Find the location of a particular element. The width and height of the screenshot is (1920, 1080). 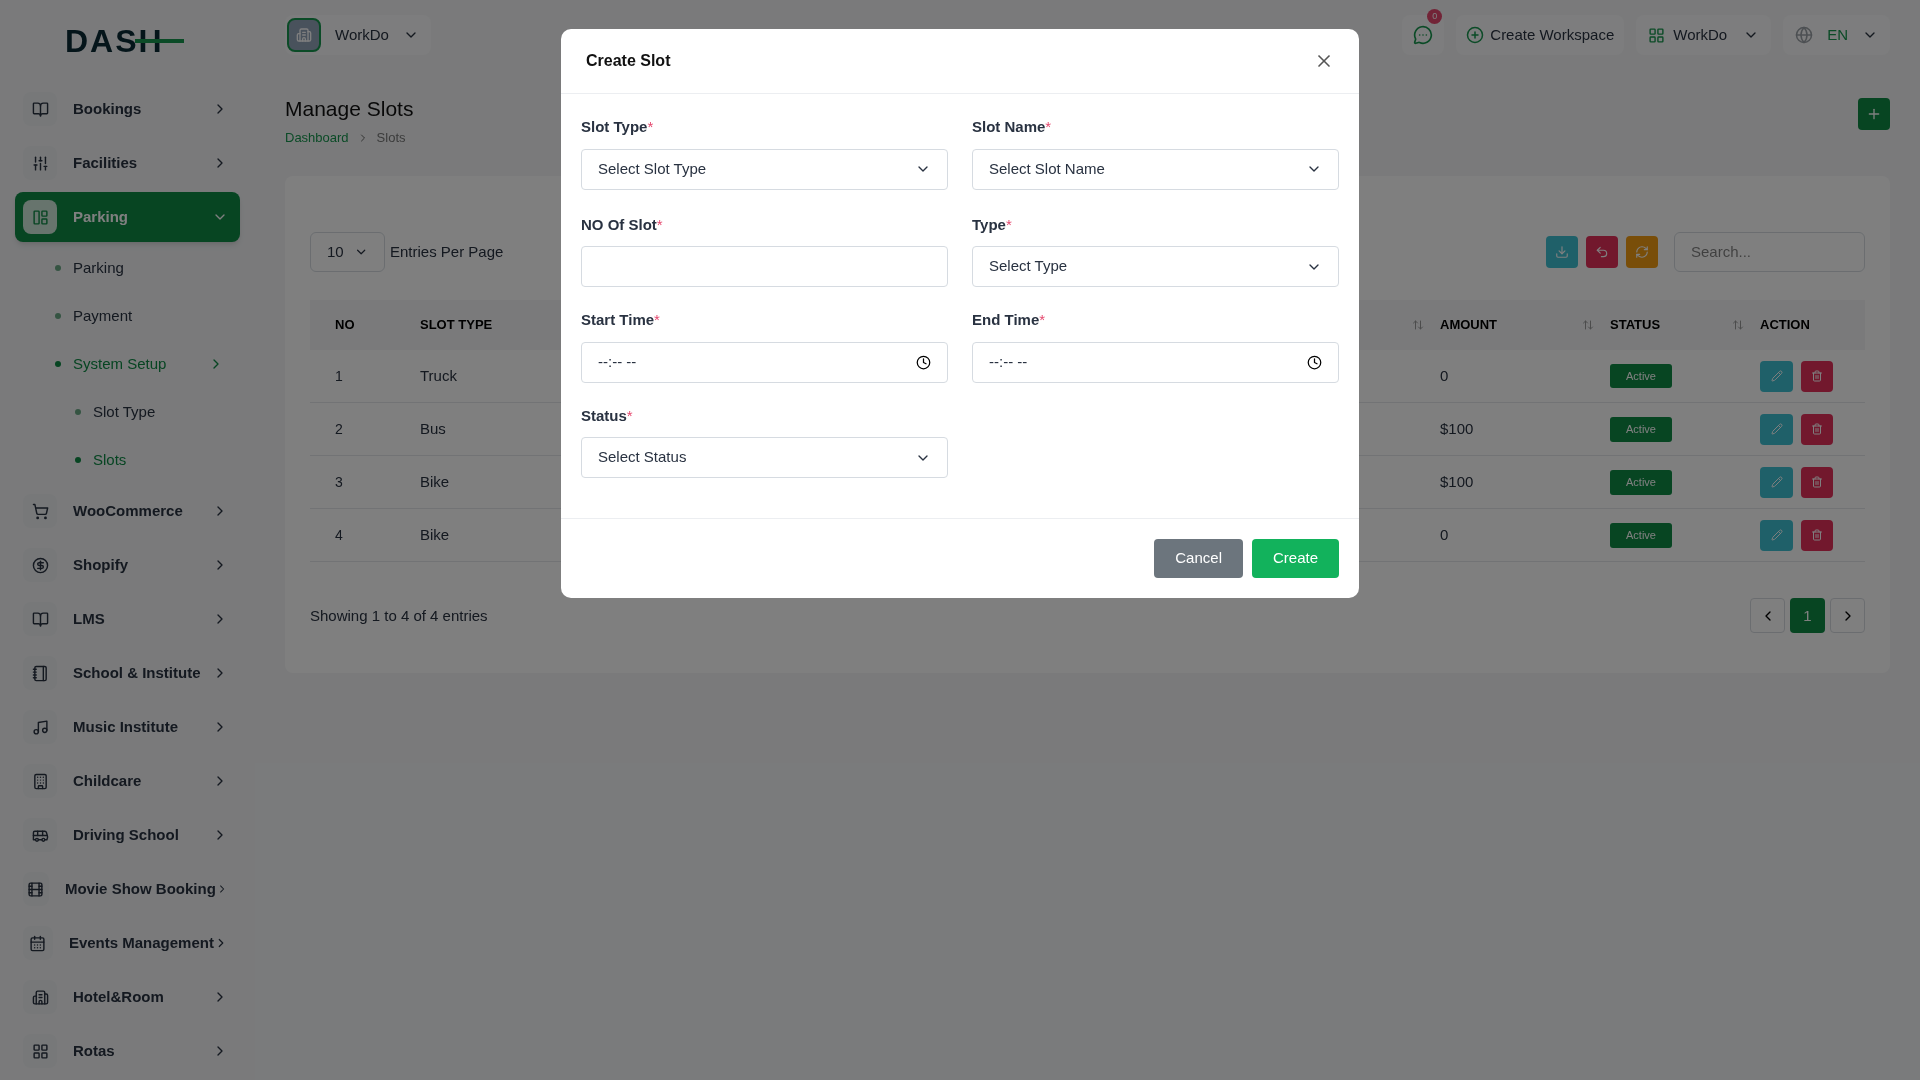

sidebar-item: Parking is located at coordinates (127, 217).